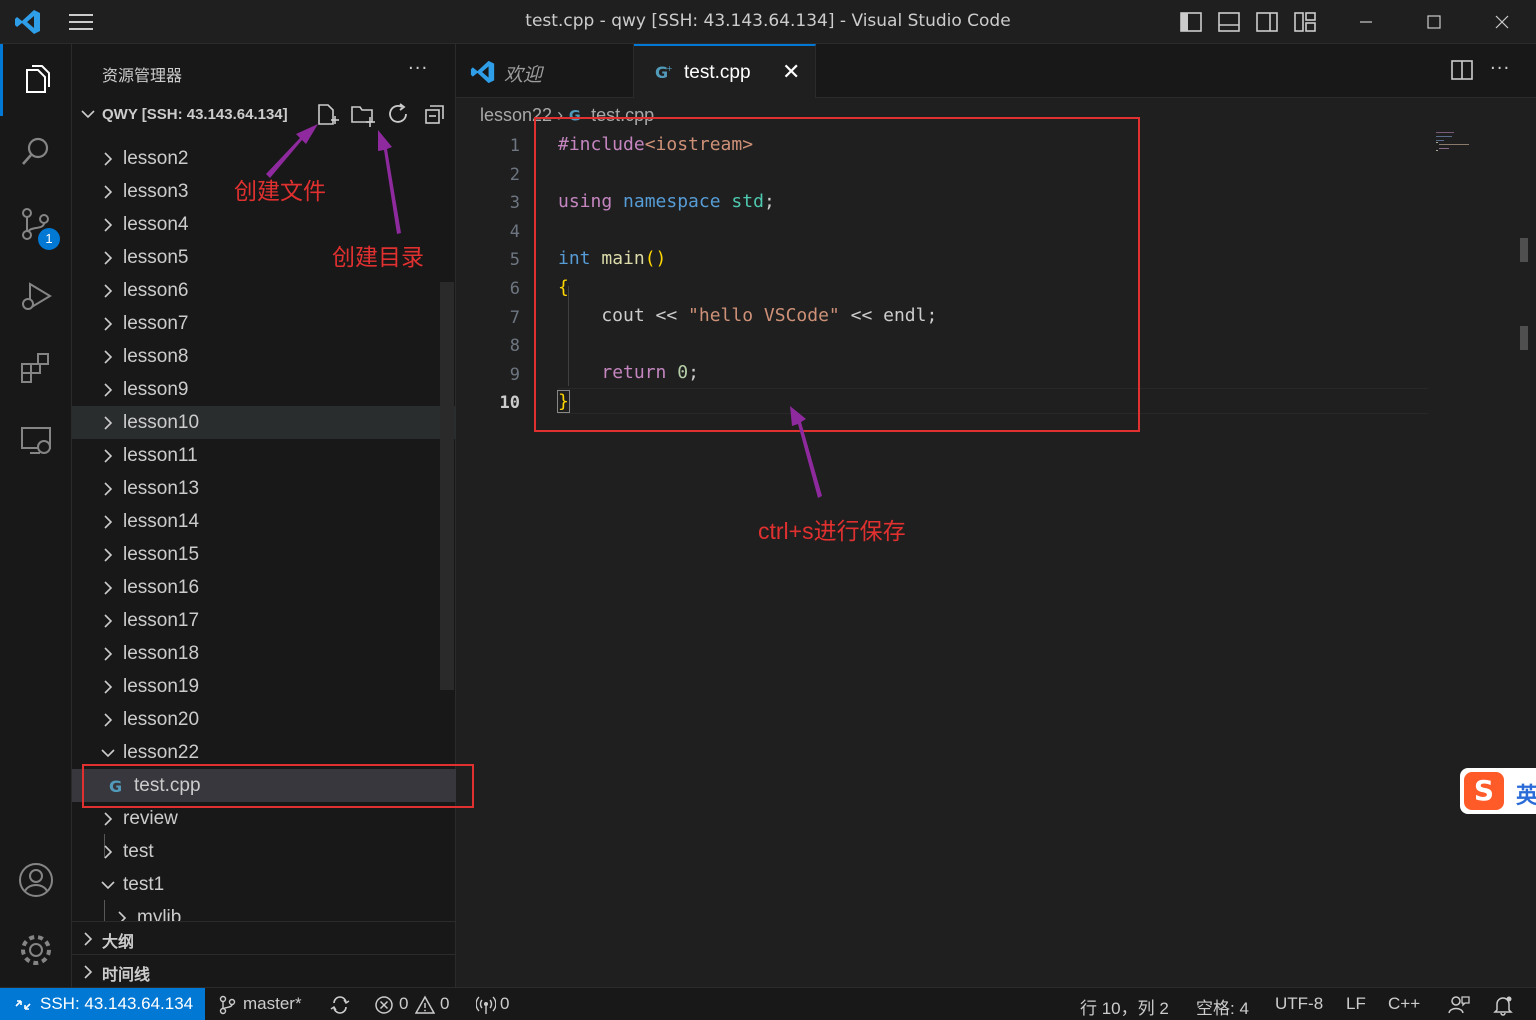 Image resolution: width=1536 pixels, height=1020 pixels. What do you see at coordinates (36, 950) in the screenshot?
I see `settings-gear-icon` at bounding box center [36, 950].